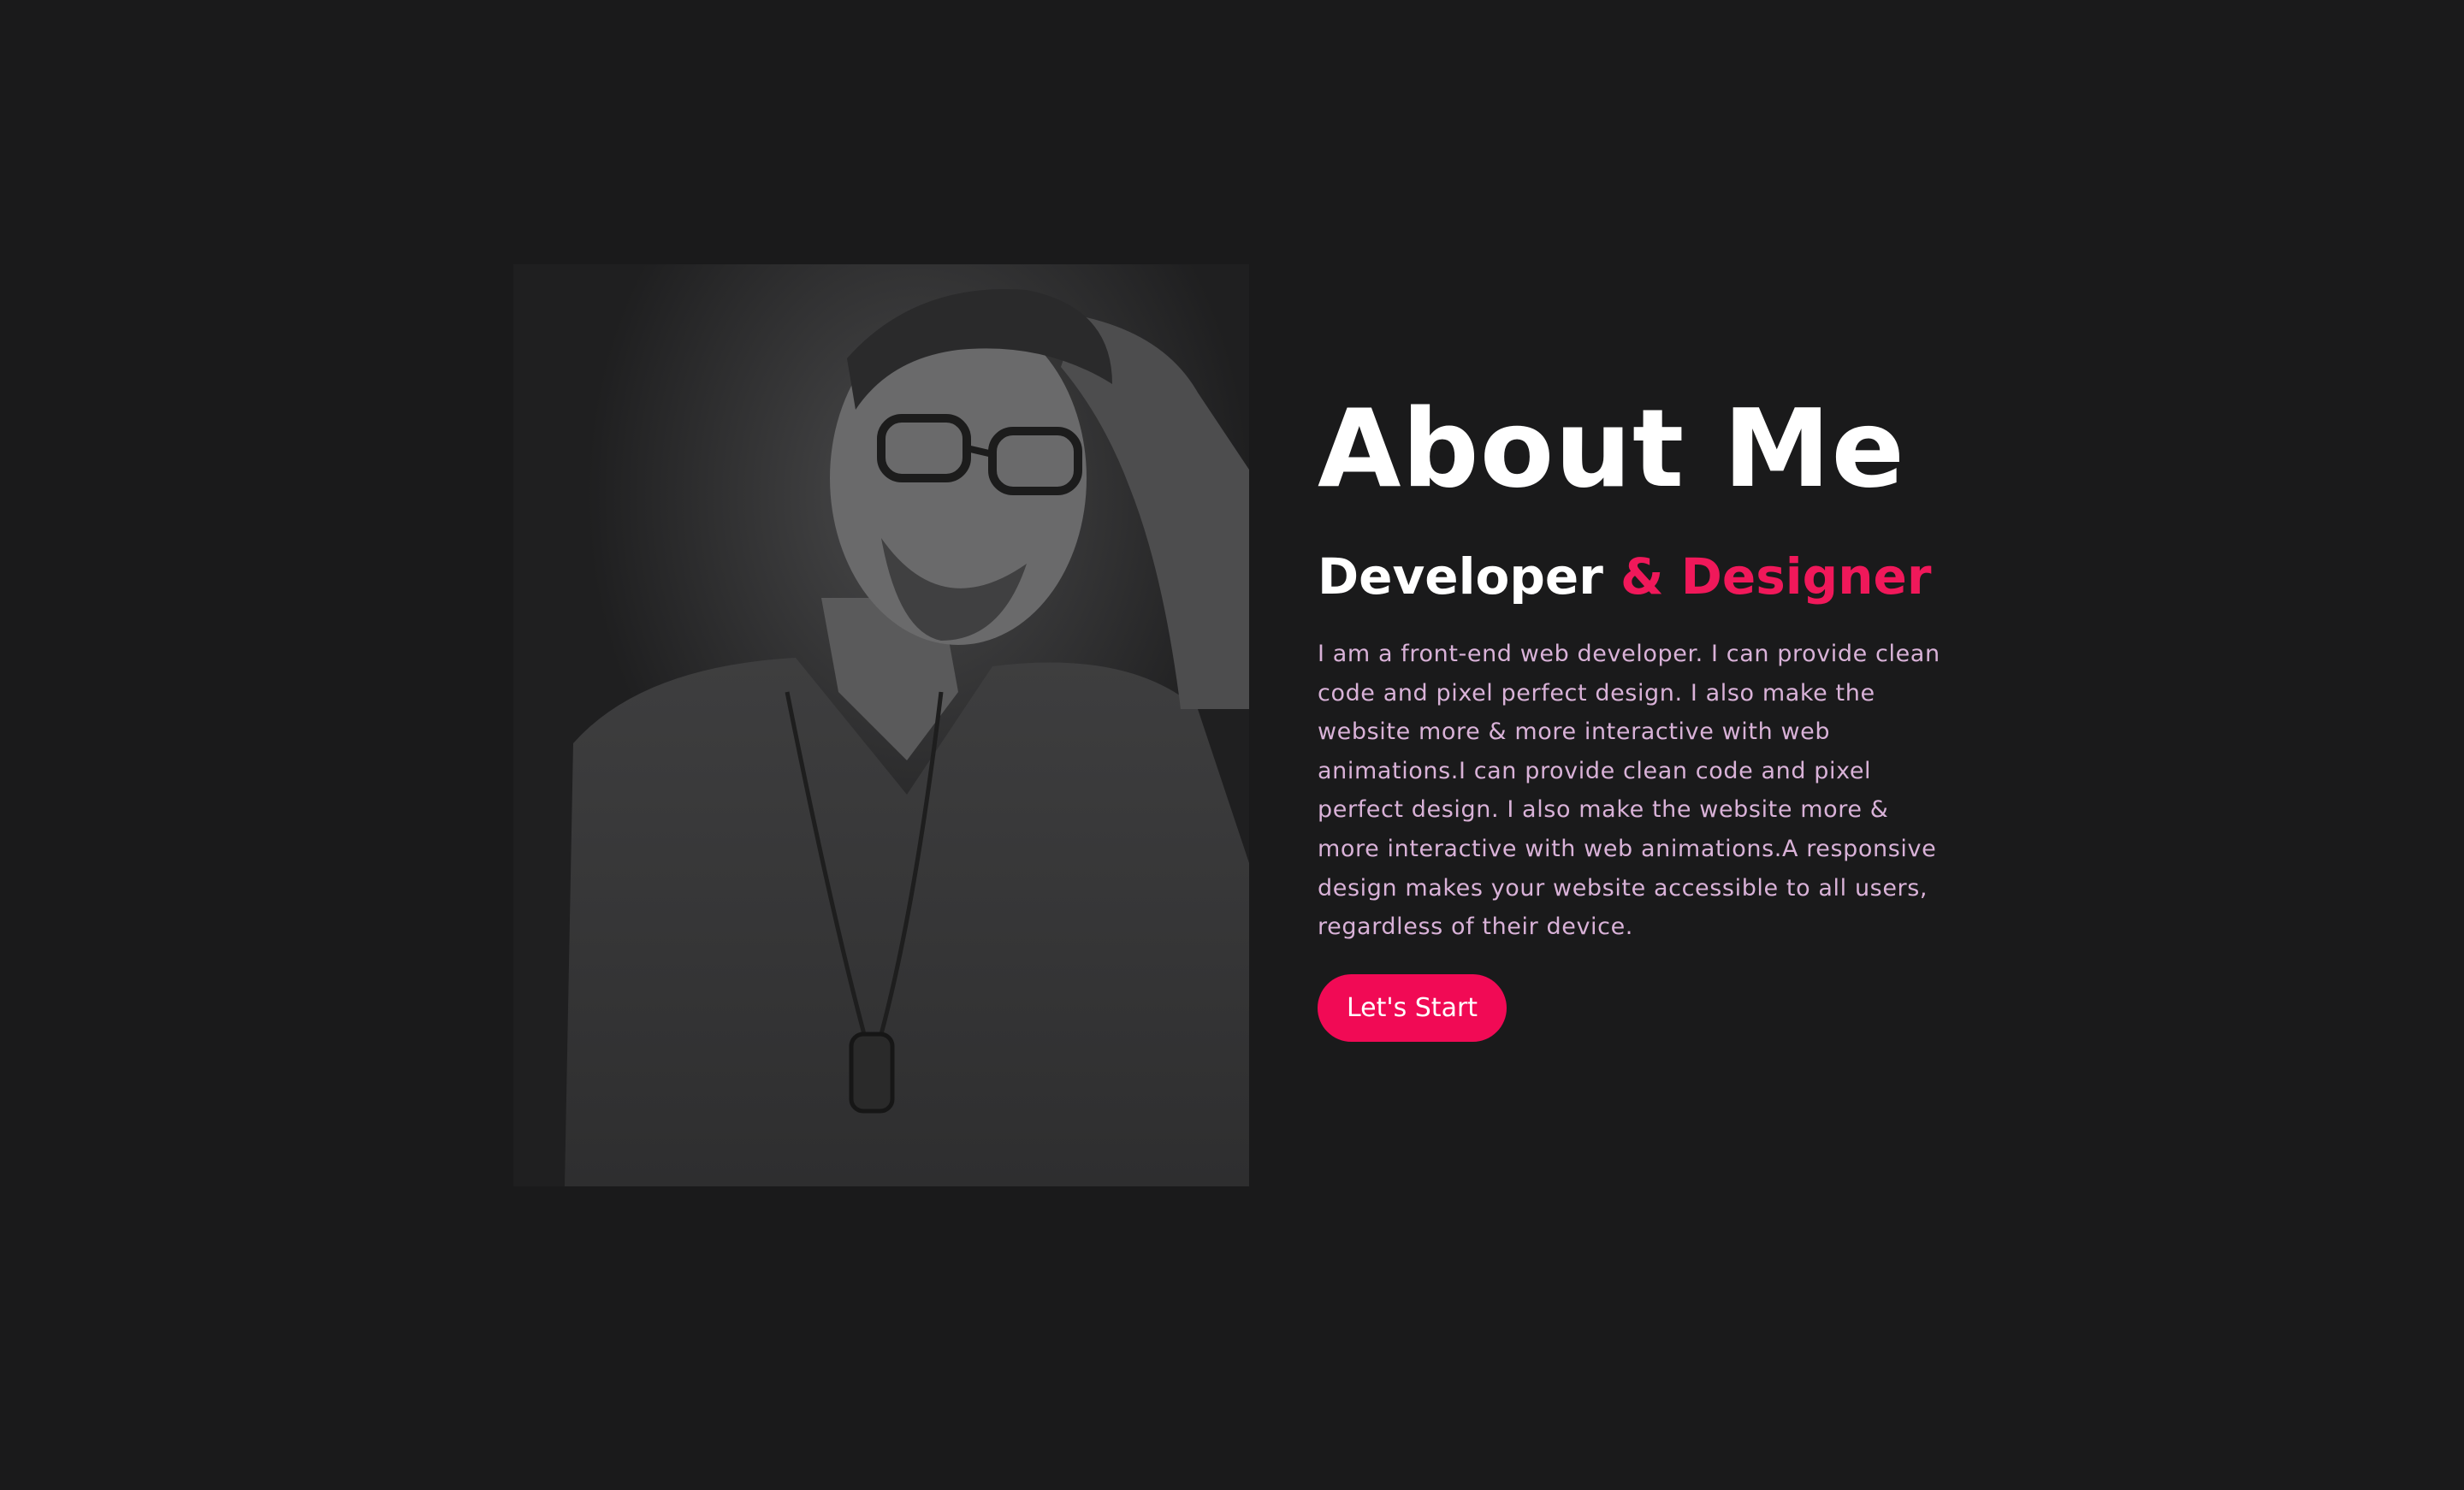  I want to click on lets-start-button: Let's Start, so click(1412, 1008).